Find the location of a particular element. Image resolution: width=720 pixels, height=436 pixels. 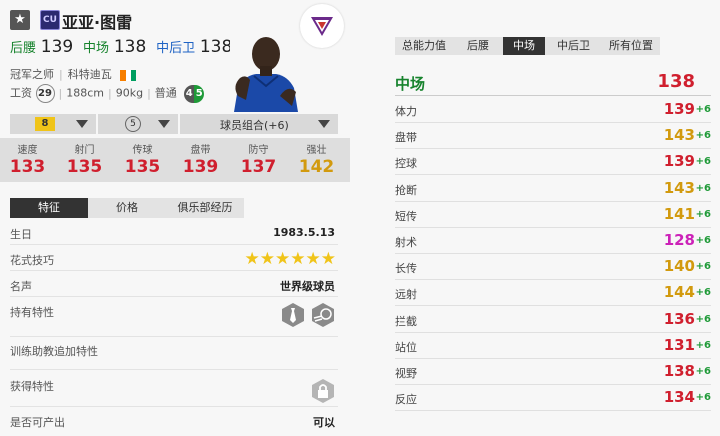

produce-row: 是否可产出 可以 is located at coordinates (174, 423).